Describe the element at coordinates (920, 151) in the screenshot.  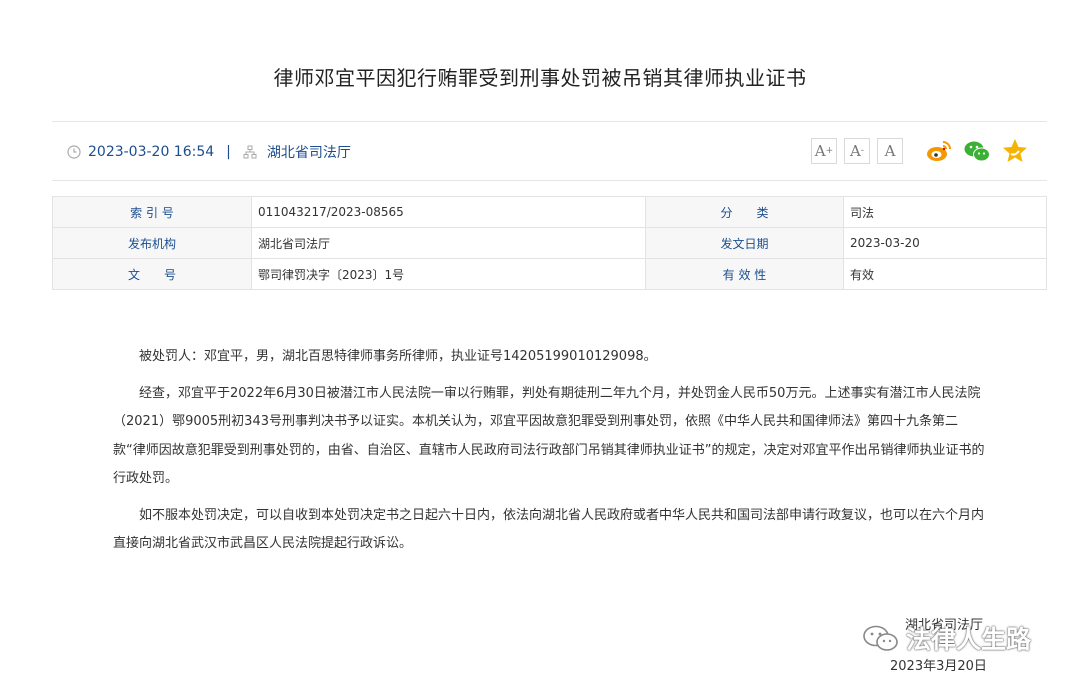
I see `toolbar: A + A- A` at that location.